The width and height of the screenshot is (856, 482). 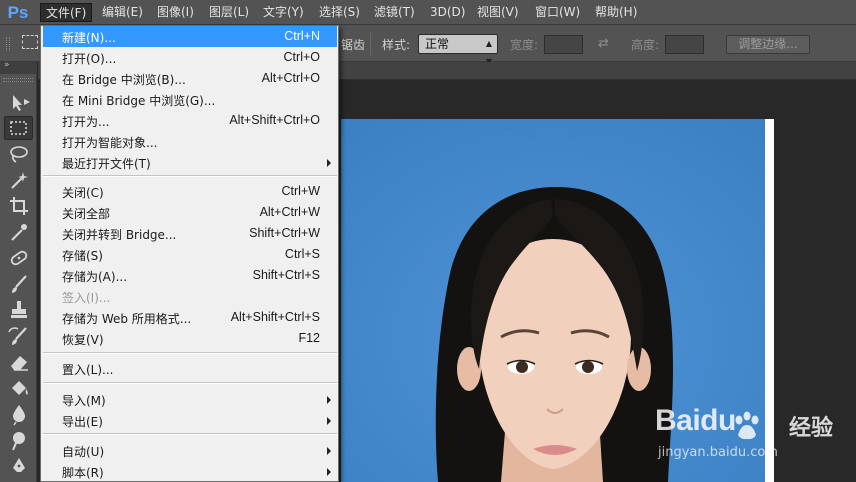 I want to click on options-bar-grip, so click(x=8, y=44).